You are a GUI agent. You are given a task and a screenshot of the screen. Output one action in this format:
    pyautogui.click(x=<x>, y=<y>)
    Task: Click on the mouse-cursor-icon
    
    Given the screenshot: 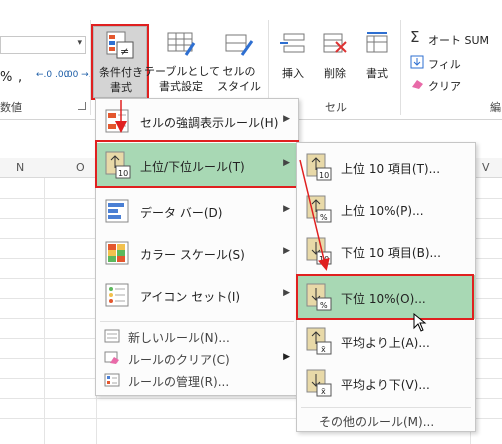 What is the action you would take?
    pyautogui.click(x=420, y=322)
    